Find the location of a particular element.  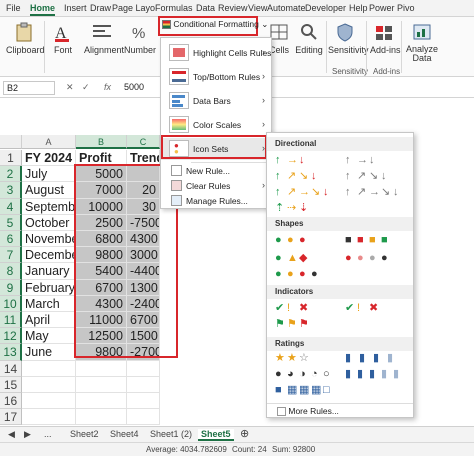

indicator-icon: ! is located at coordinates (288, 308).